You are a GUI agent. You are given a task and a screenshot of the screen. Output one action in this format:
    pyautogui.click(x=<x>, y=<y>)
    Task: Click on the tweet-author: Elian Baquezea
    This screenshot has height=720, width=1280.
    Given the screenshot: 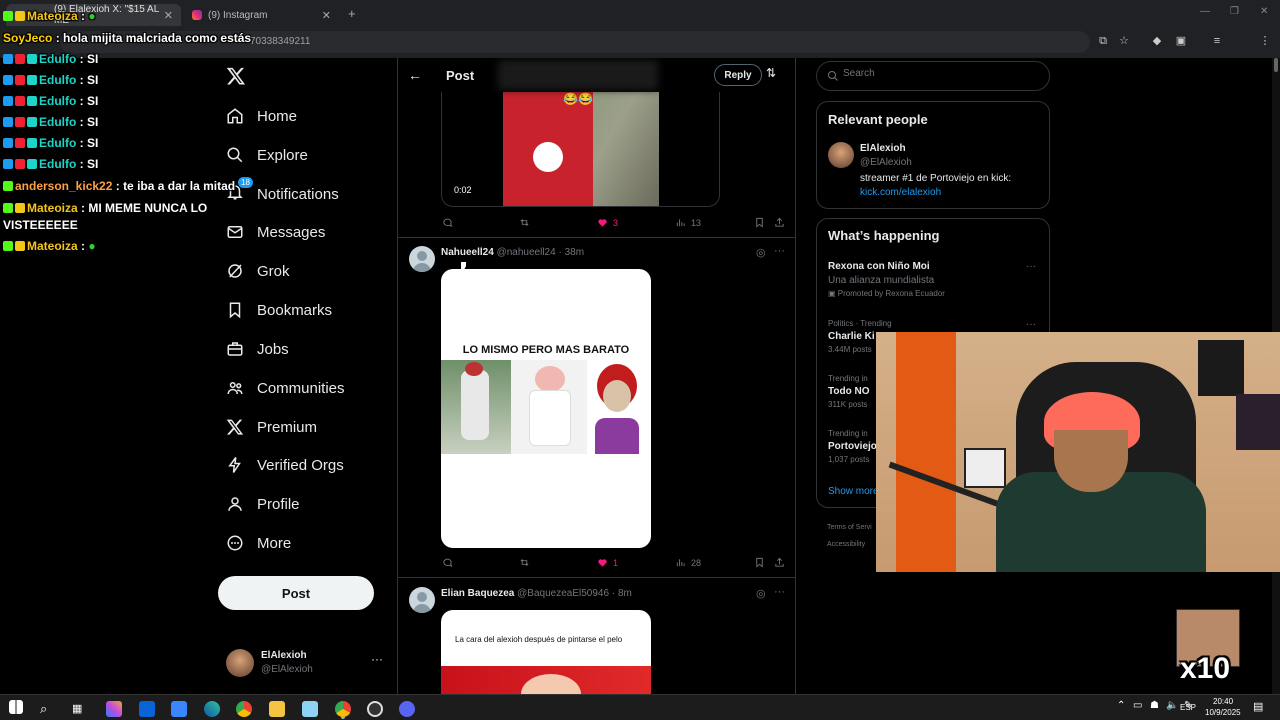 What is the action you would take?
    pyautogui.click(x=477, y=593)
    